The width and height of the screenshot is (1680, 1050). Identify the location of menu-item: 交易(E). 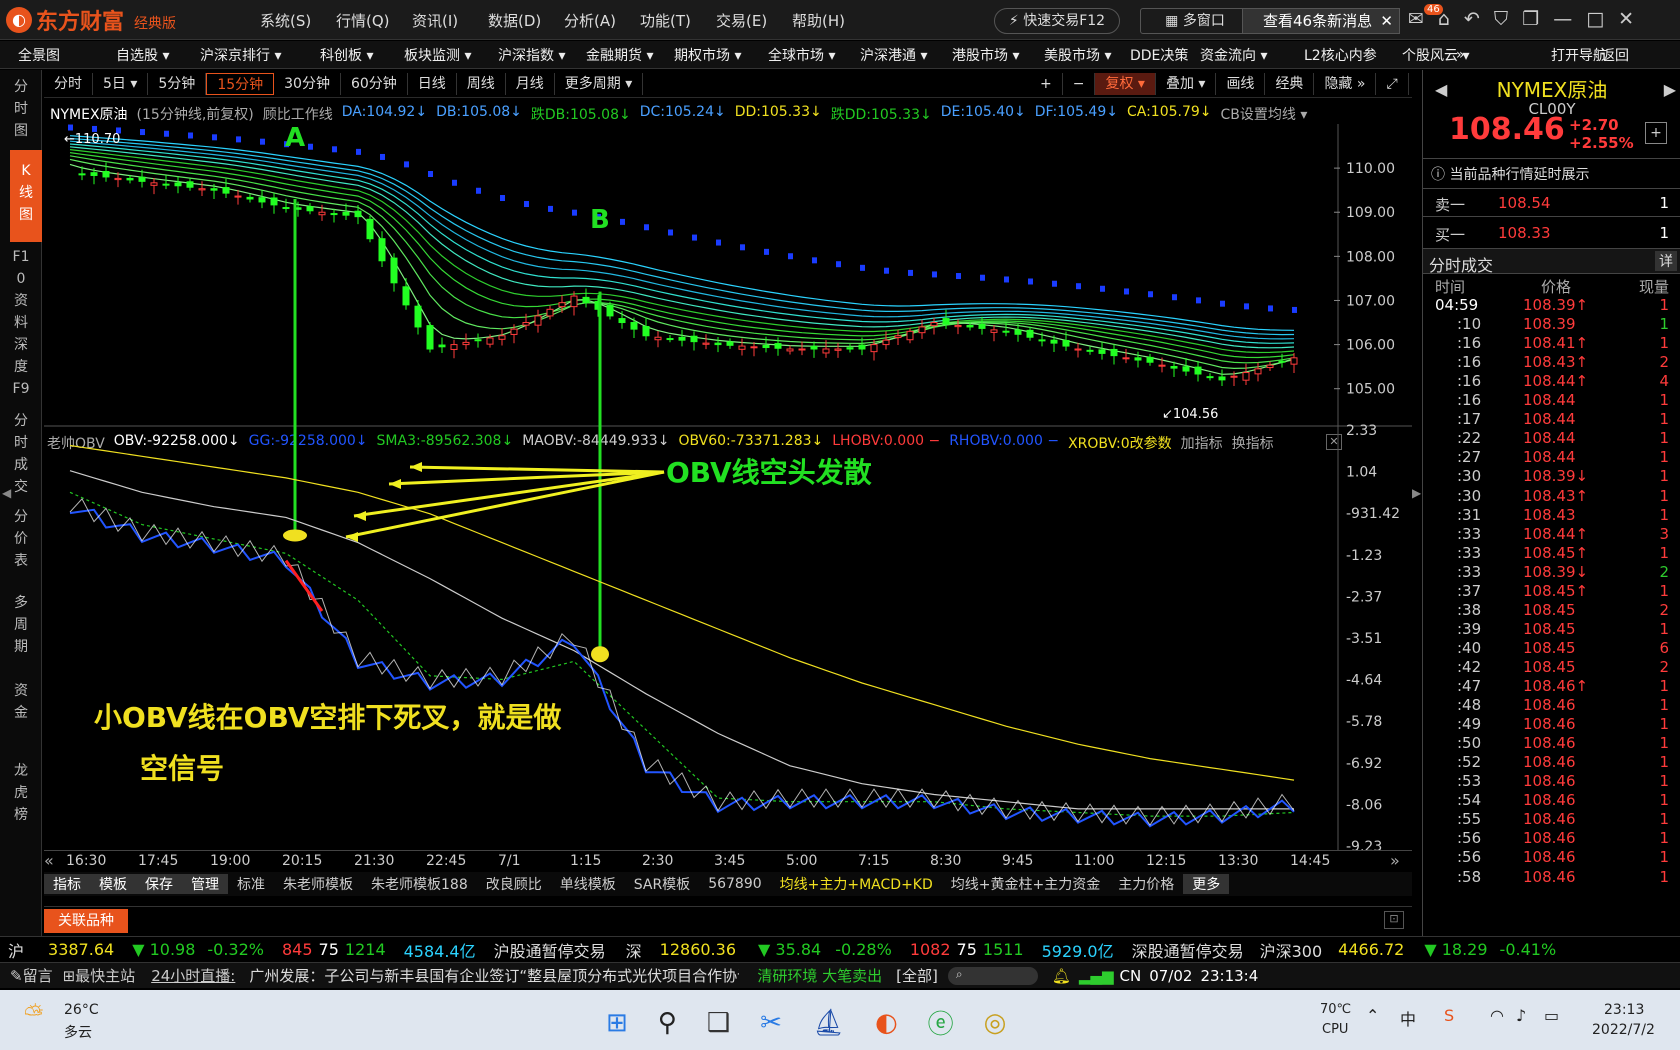
(754, 20).